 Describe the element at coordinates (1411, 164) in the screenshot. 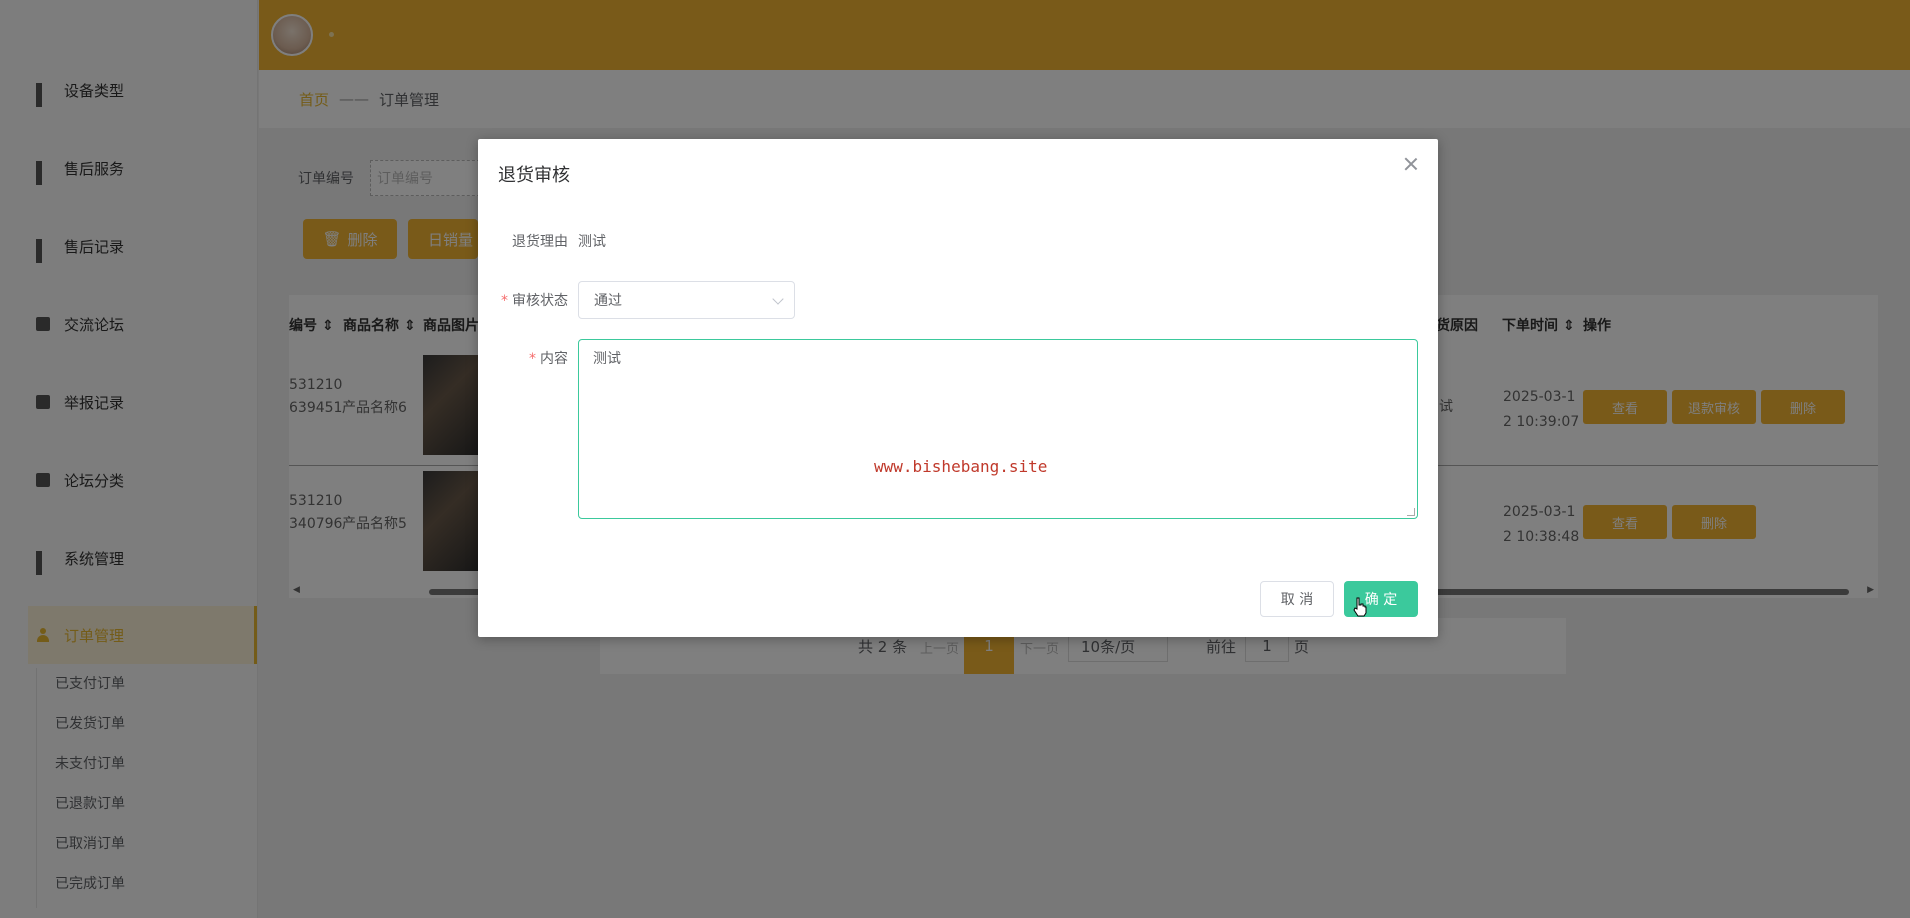

I see `close-icon` at that location.